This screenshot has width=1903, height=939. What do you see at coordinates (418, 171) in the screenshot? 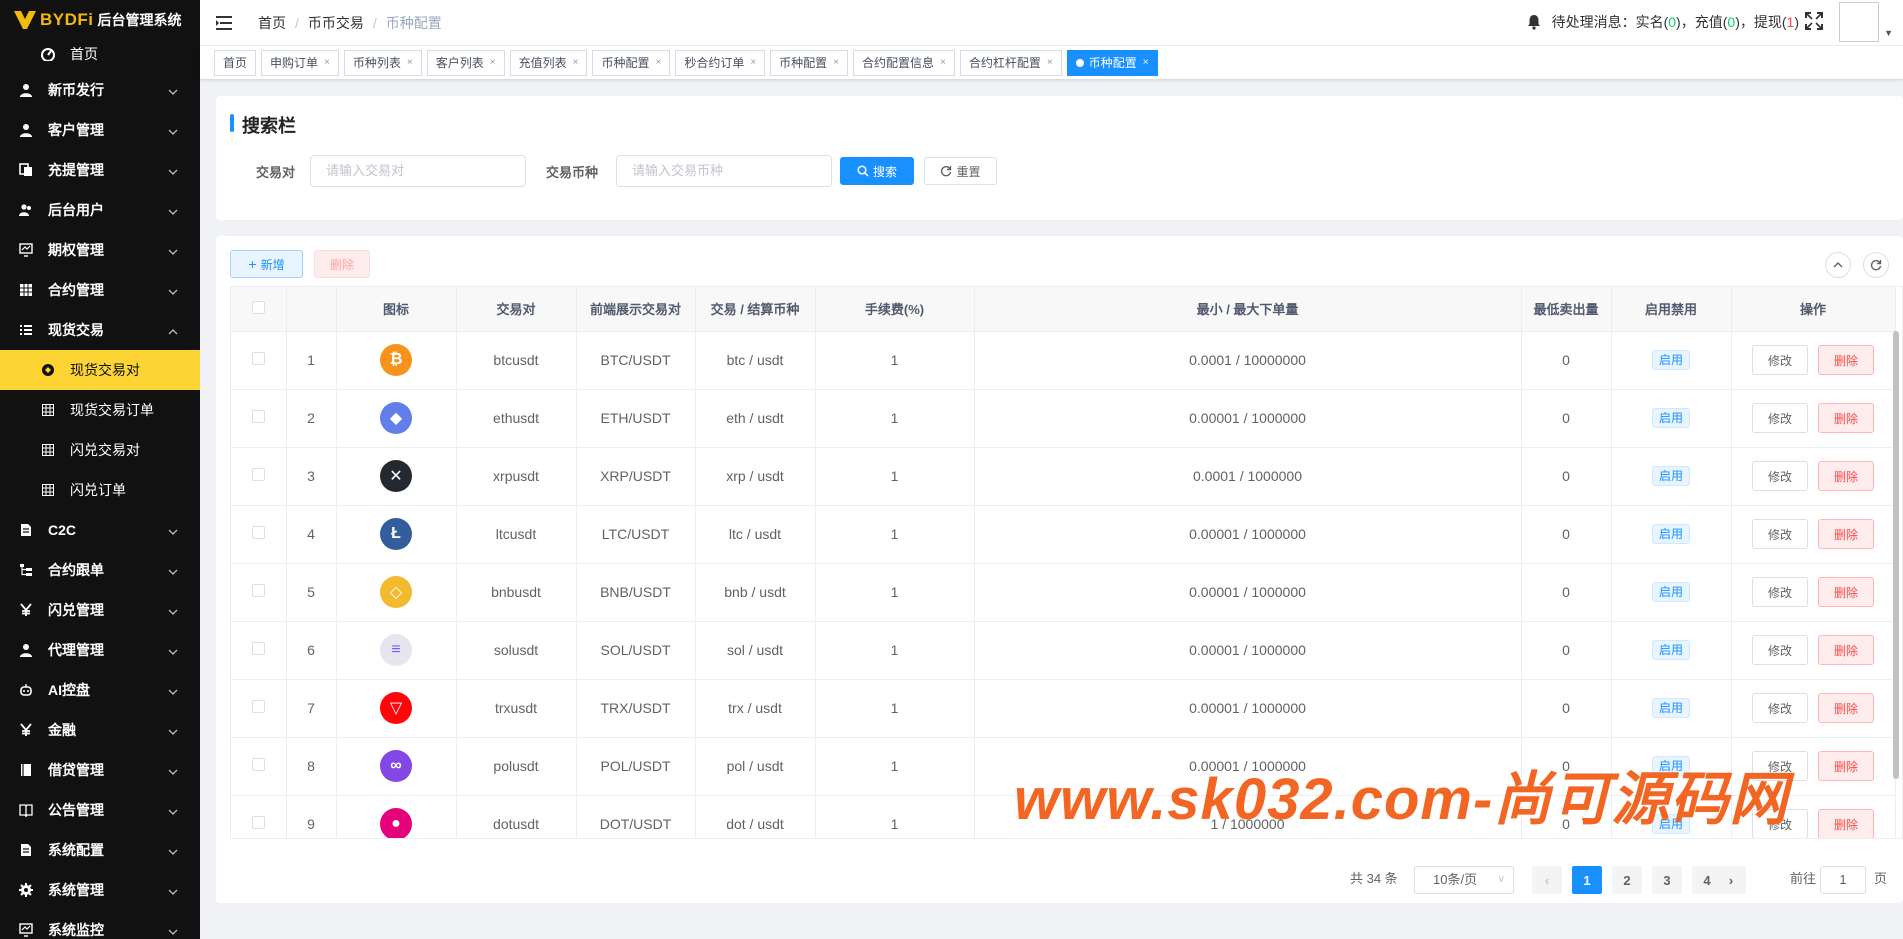
I see `pair-search-input: 请输入交易对` at bounding box center [418, 171].